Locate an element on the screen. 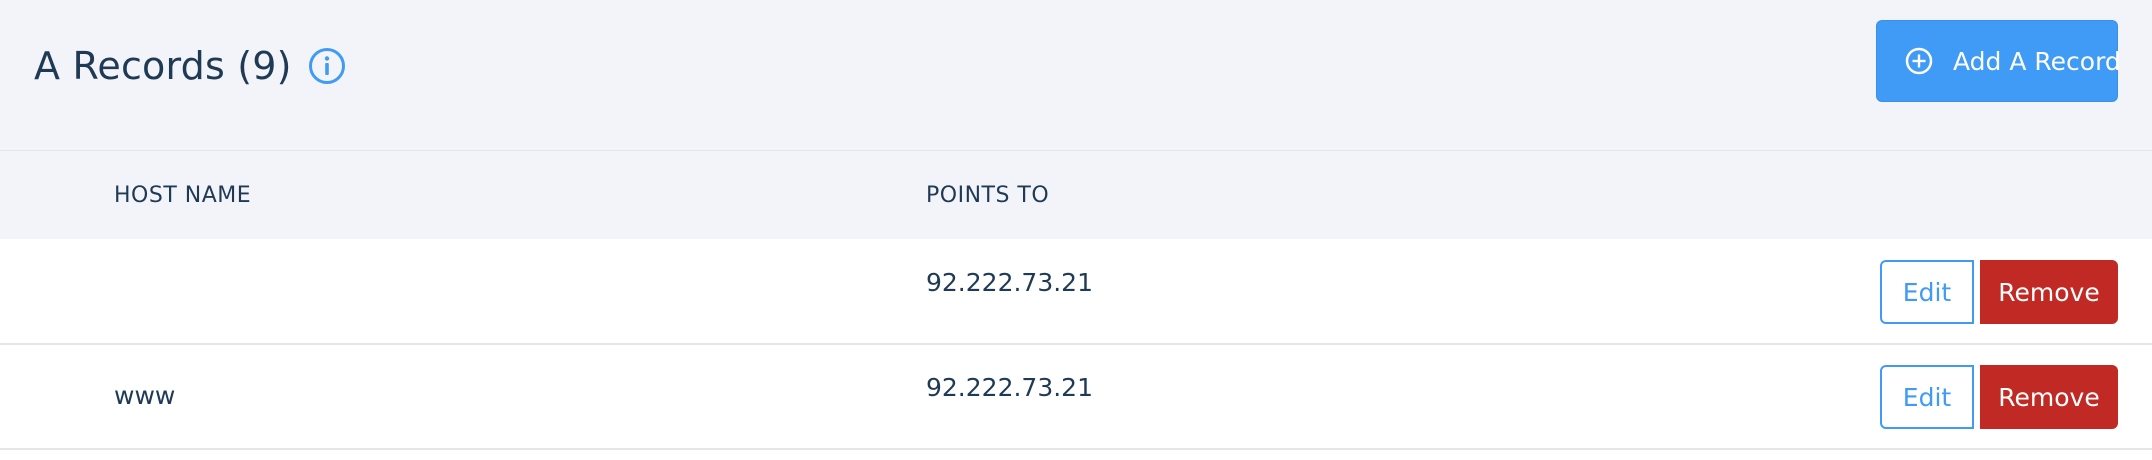  plus-circle-icon is located at coordinates (1919, 61).